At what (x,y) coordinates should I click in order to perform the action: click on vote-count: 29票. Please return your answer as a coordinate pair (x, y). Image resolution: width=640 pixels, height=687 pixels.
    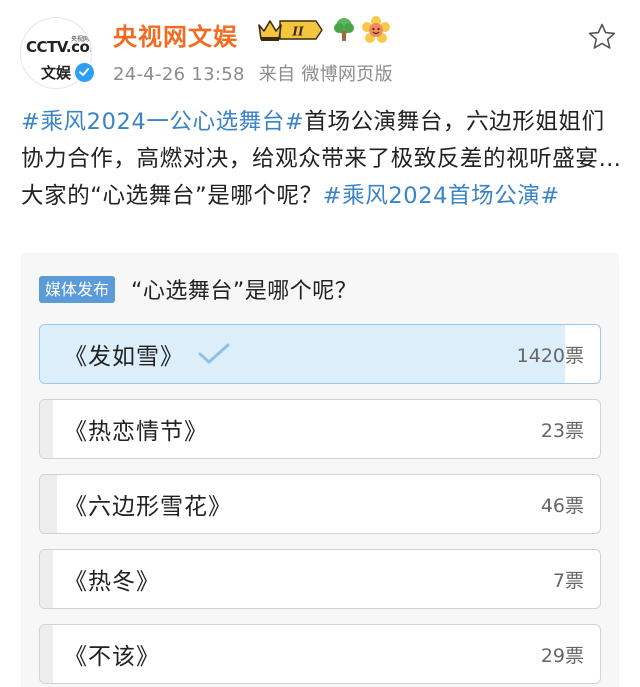
    Looking at the image, I should click on (562, 655).